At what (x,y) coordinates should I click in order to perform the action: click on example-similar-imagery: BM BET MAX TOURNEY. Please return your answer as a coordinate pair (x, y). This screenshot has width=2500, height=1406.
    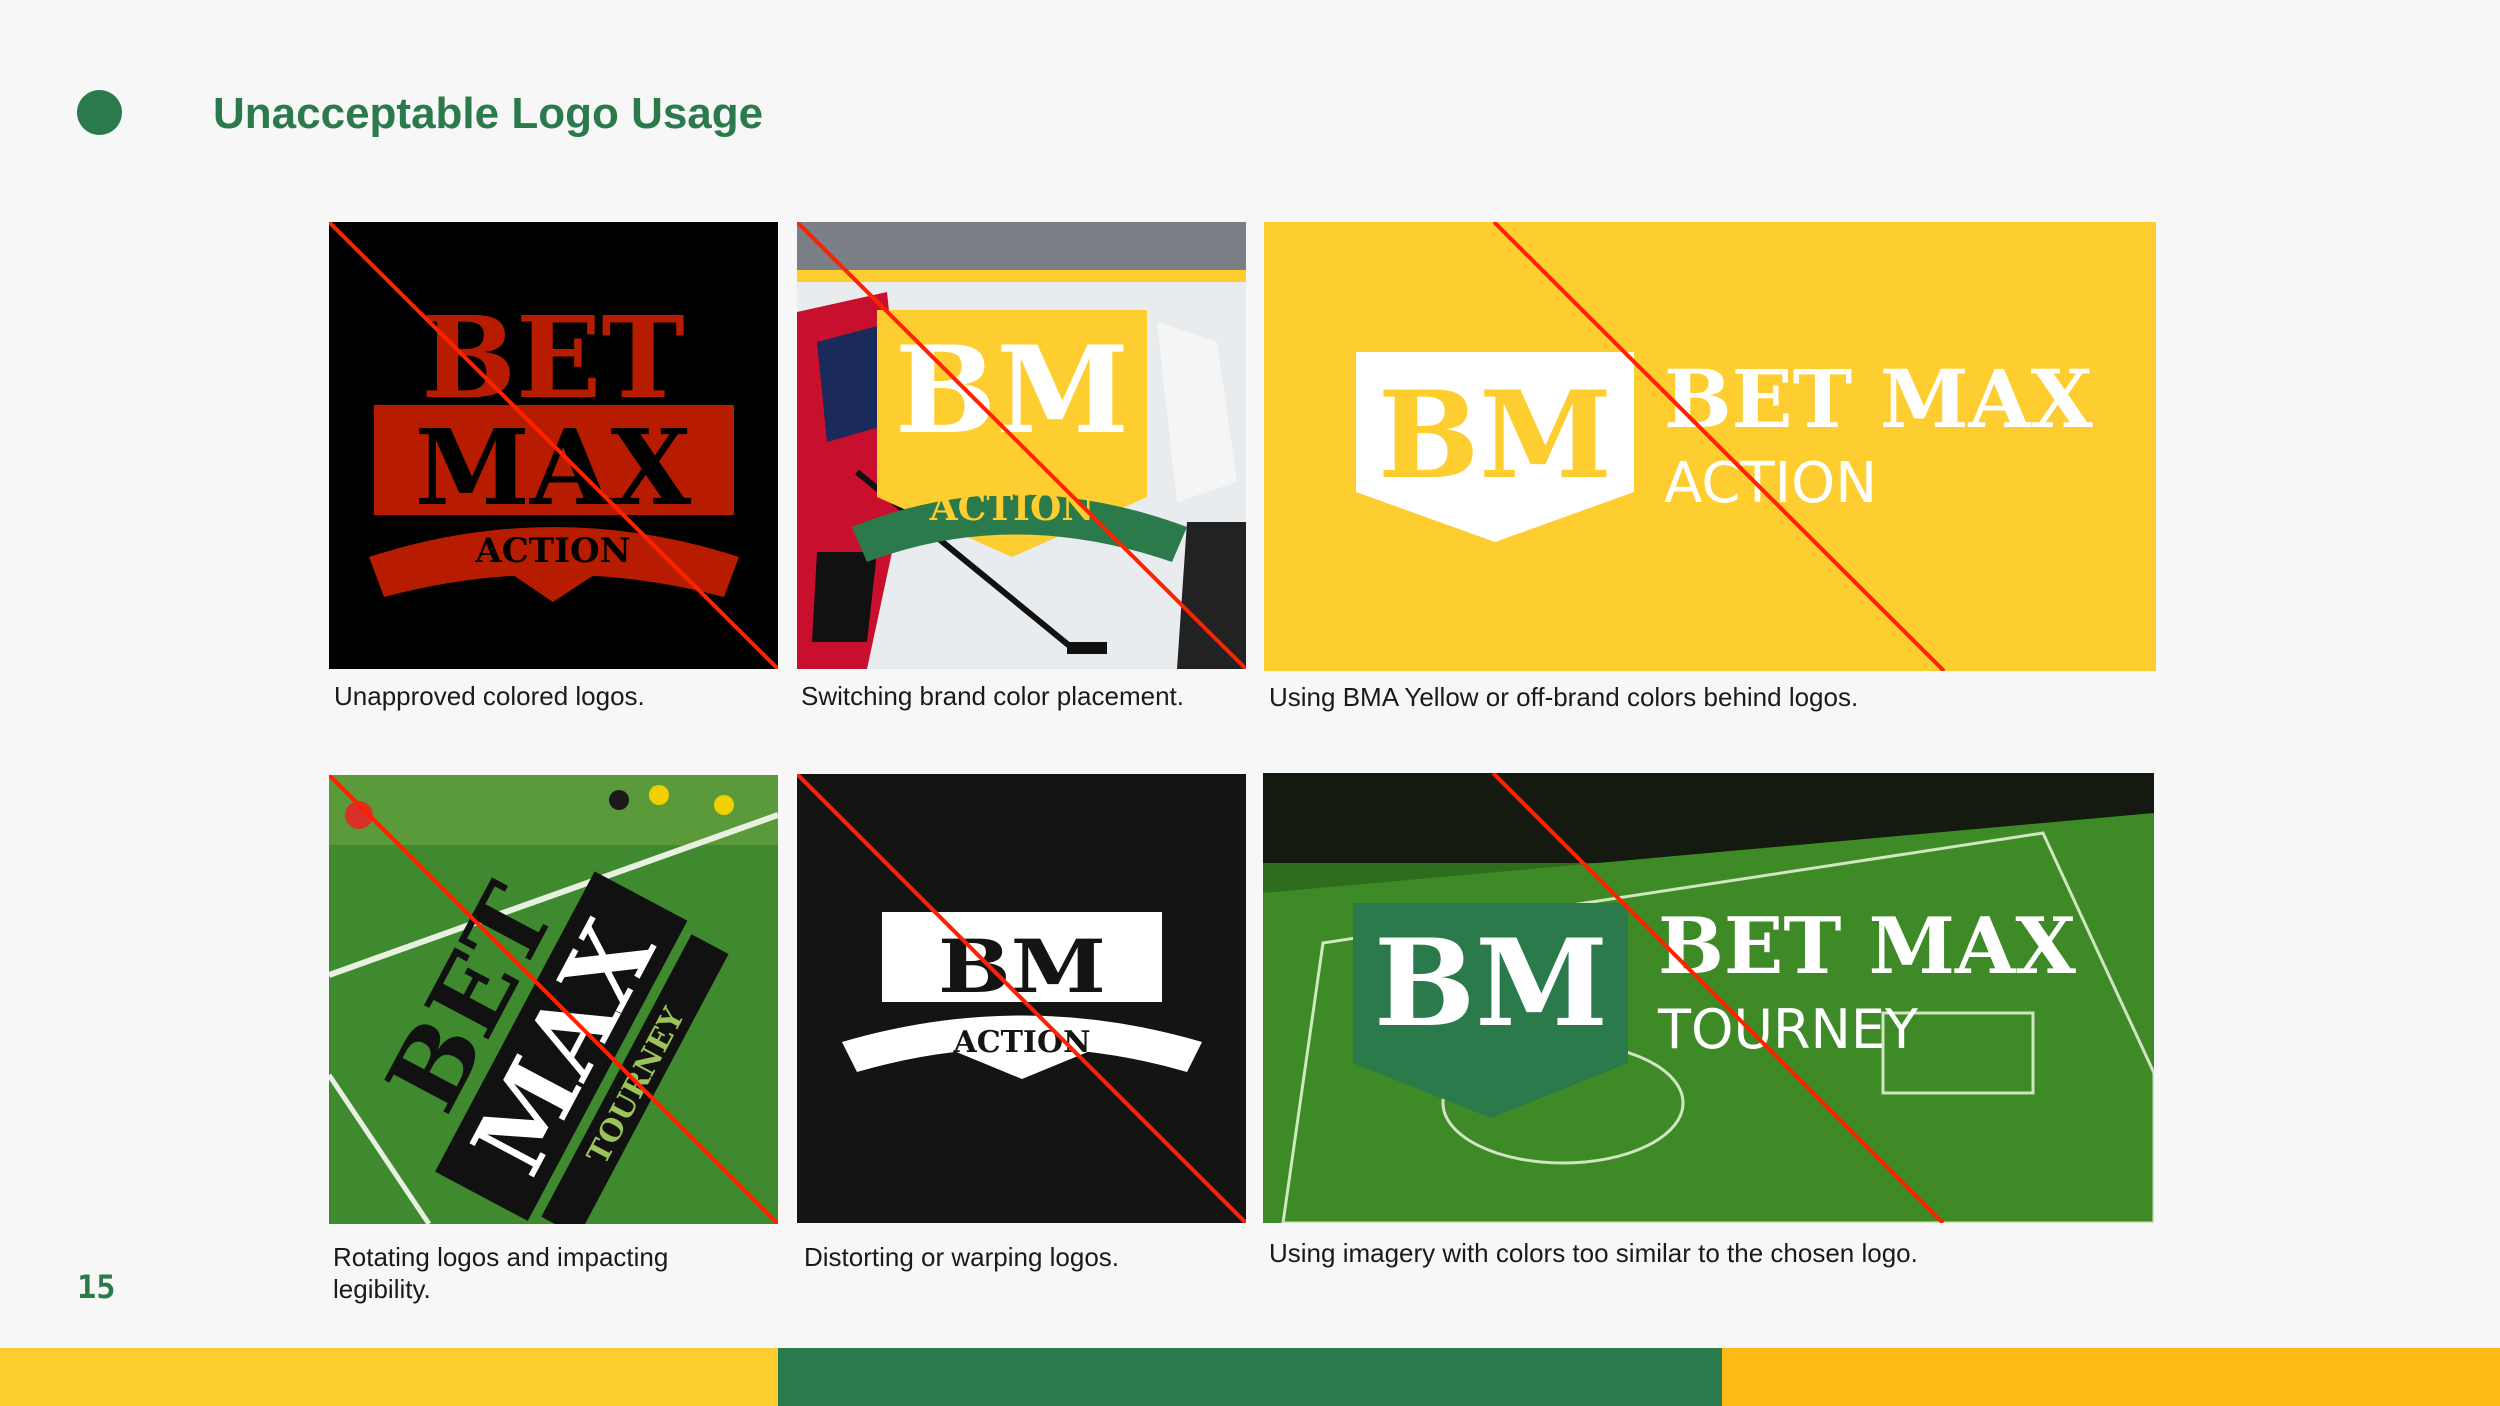
    Looking at the image, I should click on (1708, 998).